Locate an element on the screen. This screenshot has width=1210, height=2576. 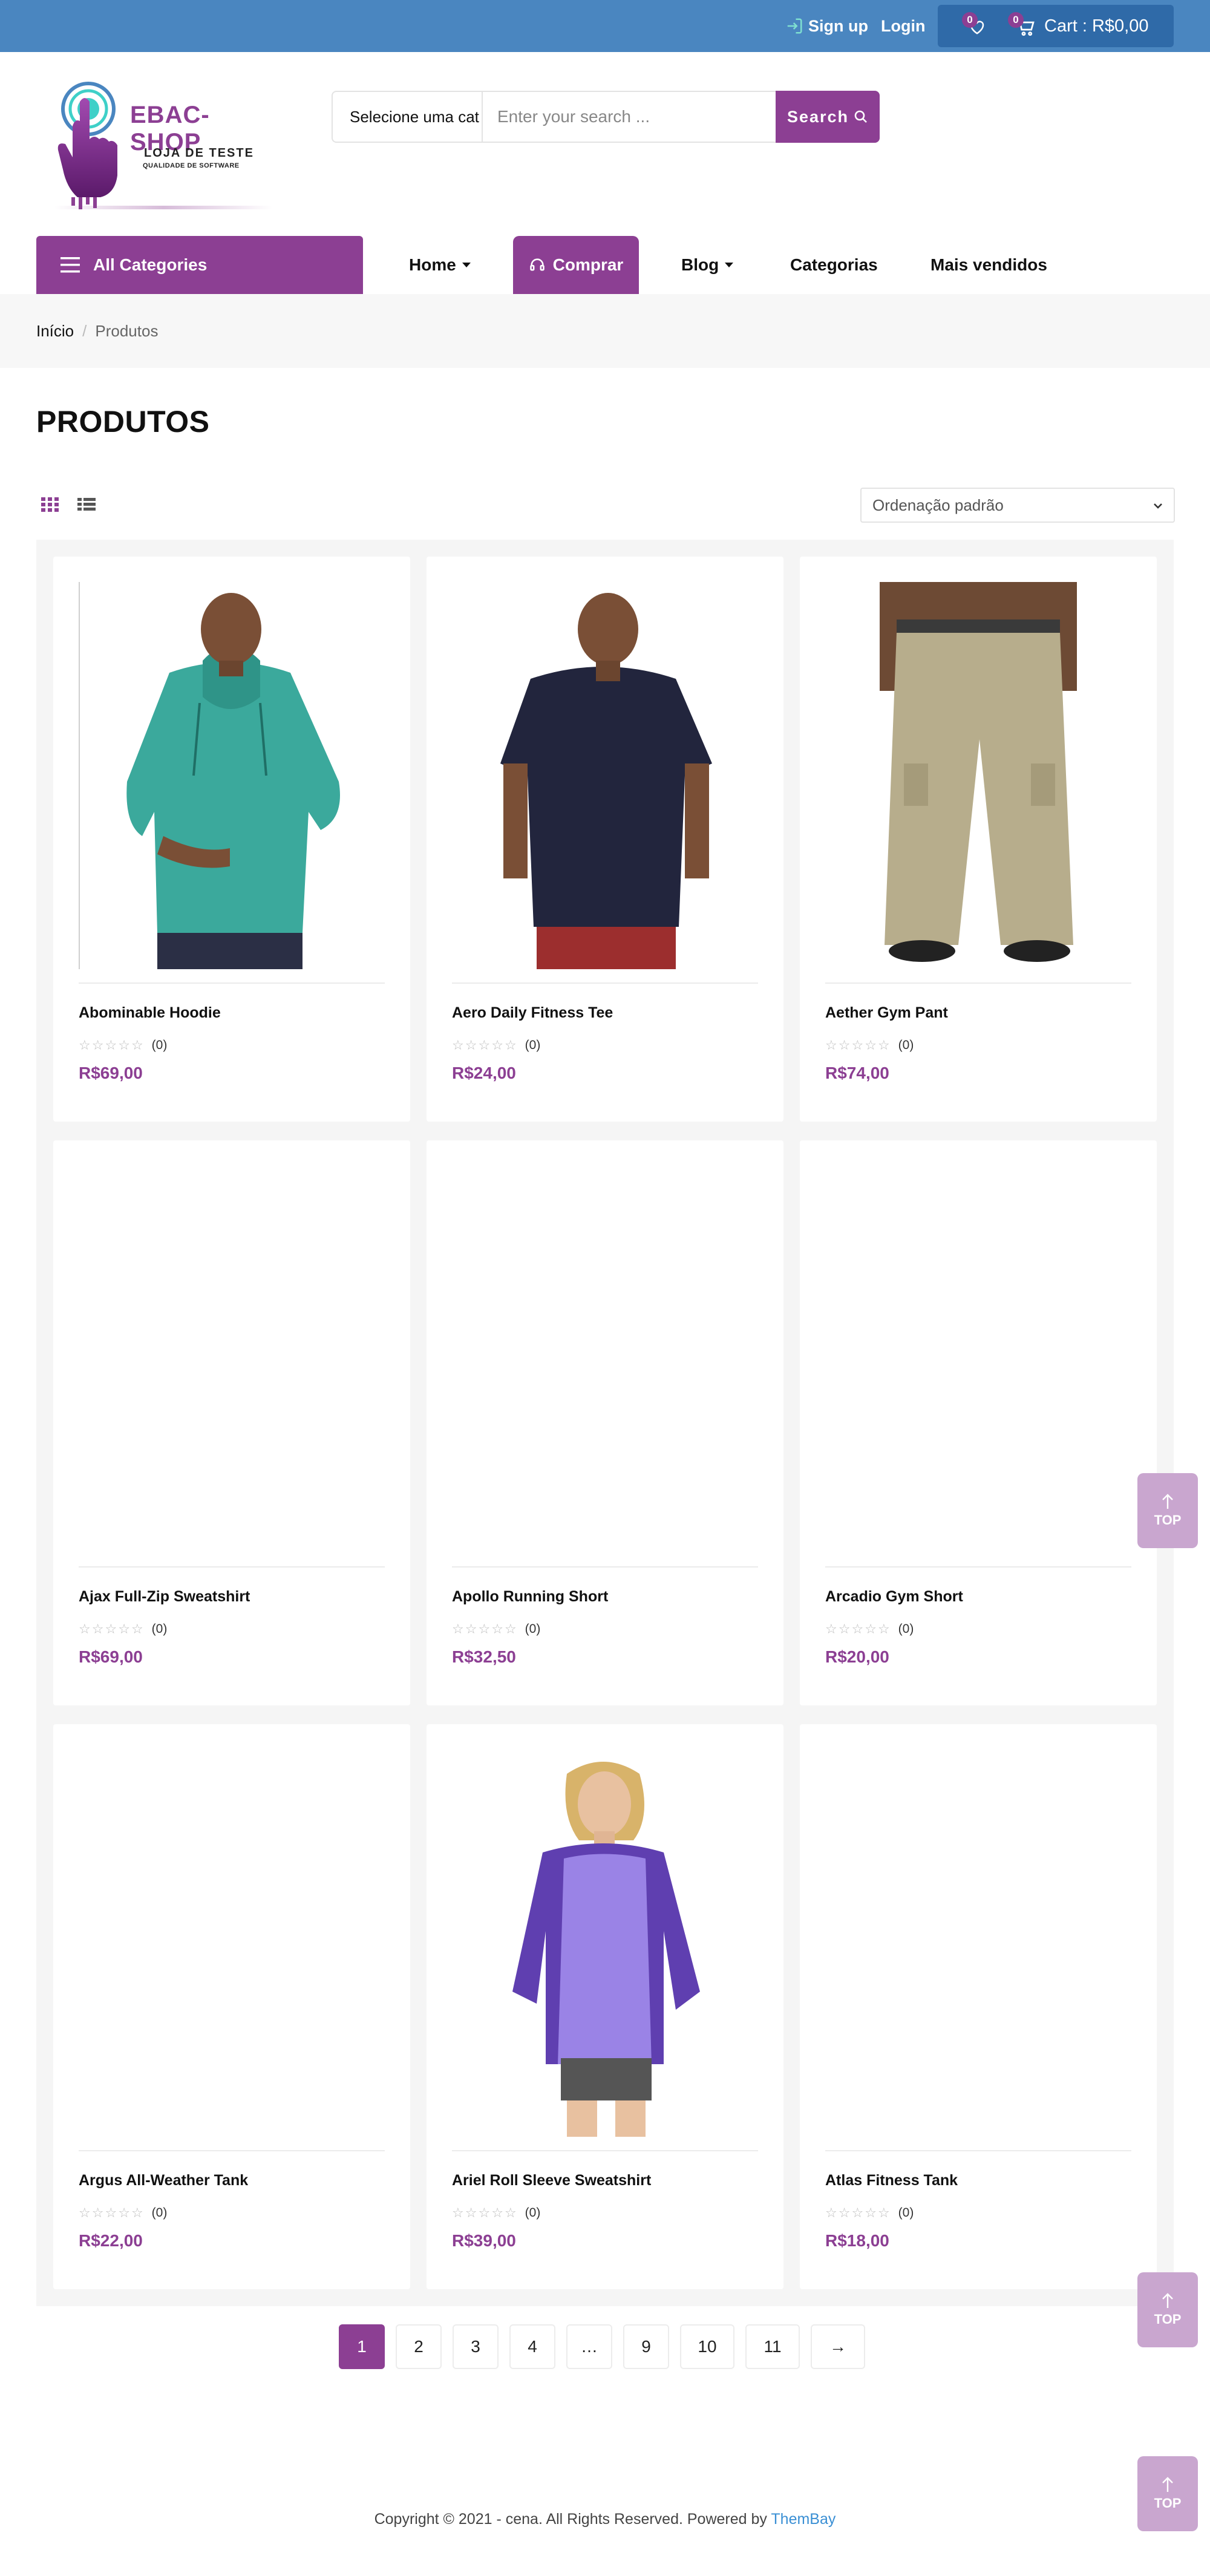
product-name: Aero Daily Fitness Tee is located at coordinates (532, 1013).